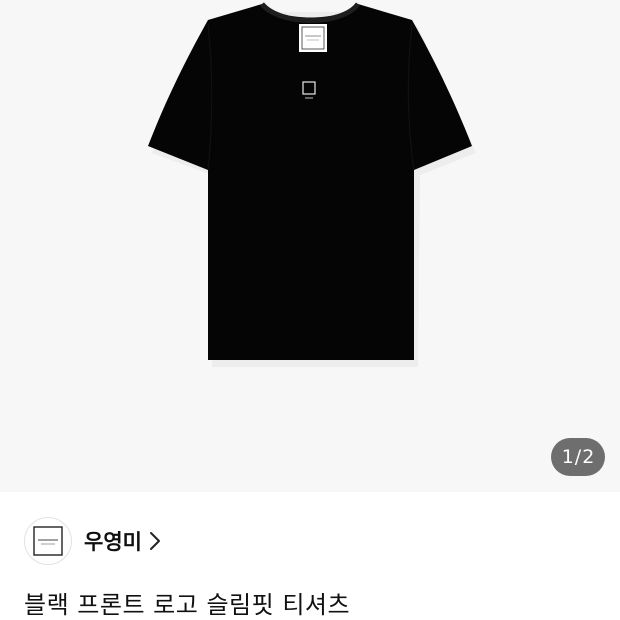 This screenshot has height=620, width=620. Describe the element at coordinates (588, 457) in the screenshot. I see `total-pages: 2` at that location.